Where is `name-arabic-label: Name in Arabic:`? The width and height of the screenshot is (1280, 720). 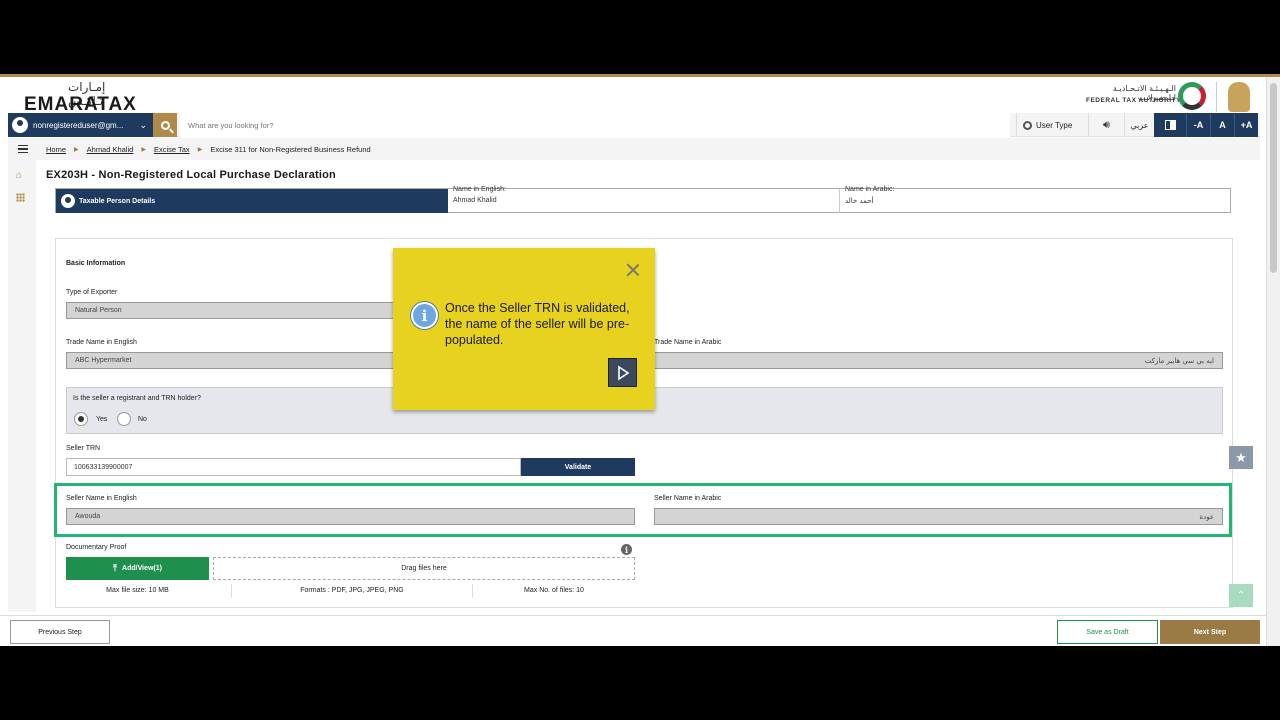
name-arabic-label: Name in Arabic: is located at coordinates (870, 189).